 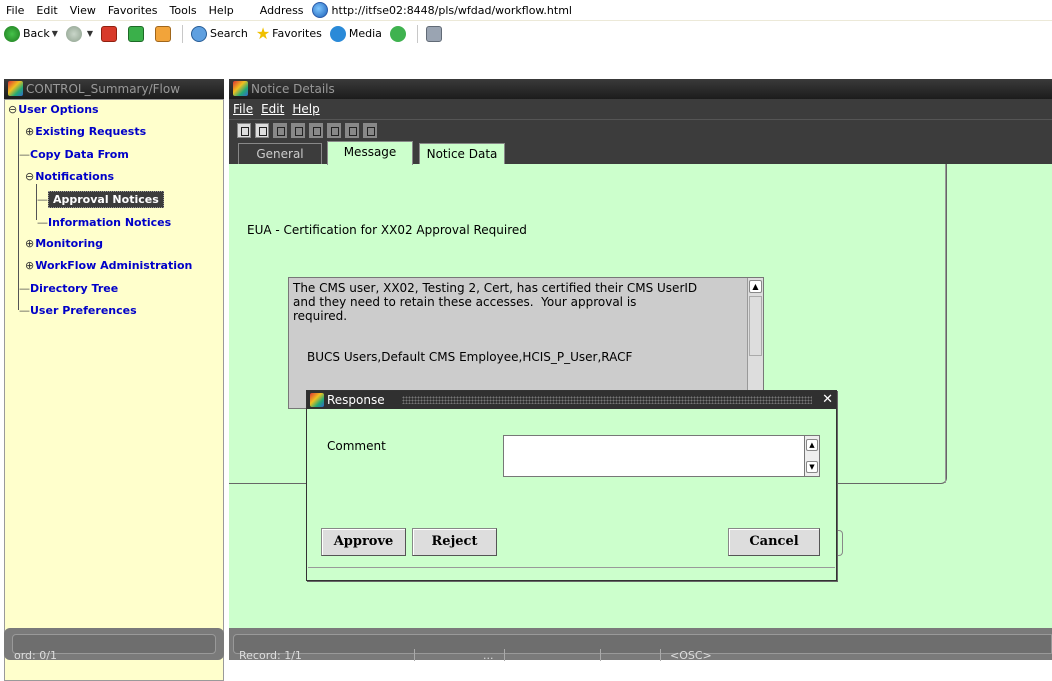 I want to click on dialog-titlebar: Response ✕, so click(x=571, y=400).